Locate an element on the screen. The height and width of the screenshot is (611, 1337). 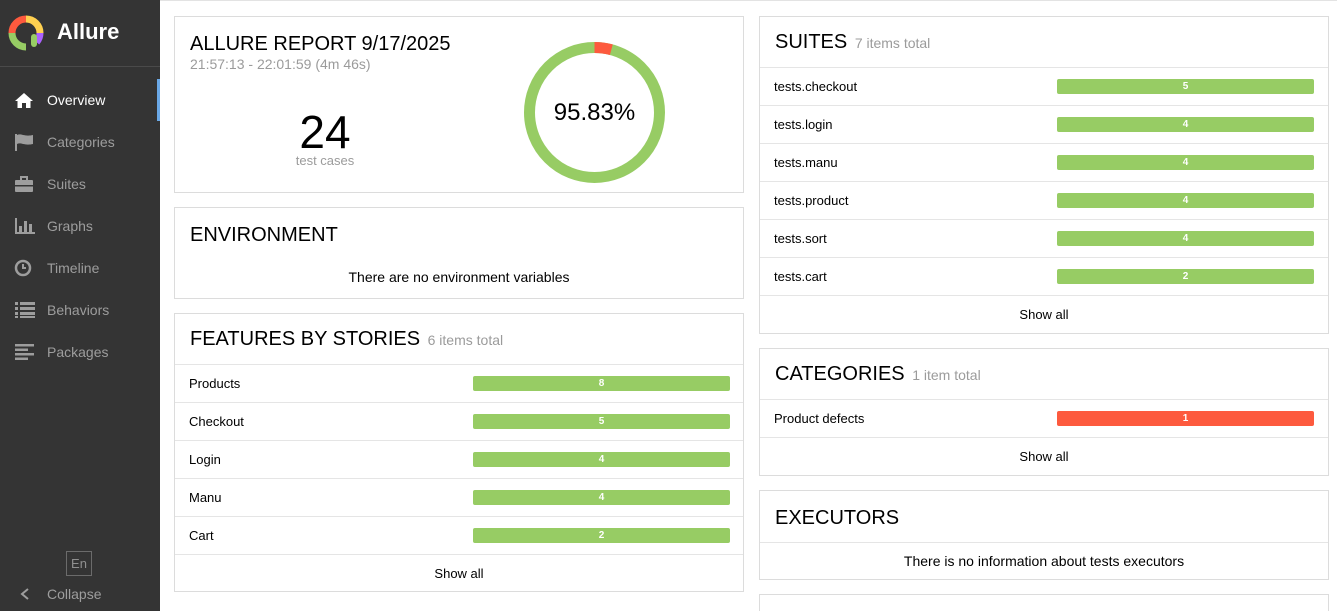
sidebar-item-overview: Overview is located at coordinates (80, 100).